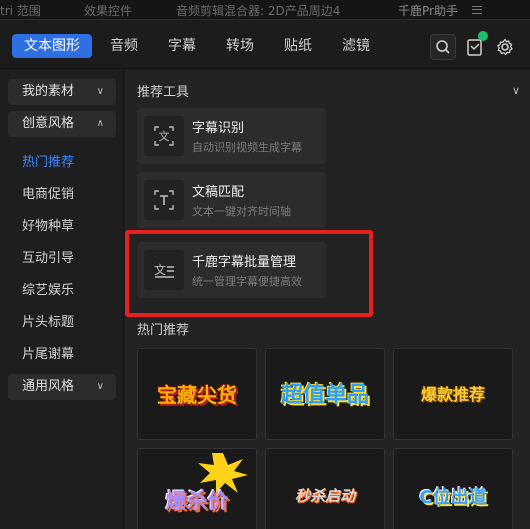  What do you see at coordinates (477, 10) in the screenshot?
I see `panel-menu-icon` at bounding box center [477, 10].